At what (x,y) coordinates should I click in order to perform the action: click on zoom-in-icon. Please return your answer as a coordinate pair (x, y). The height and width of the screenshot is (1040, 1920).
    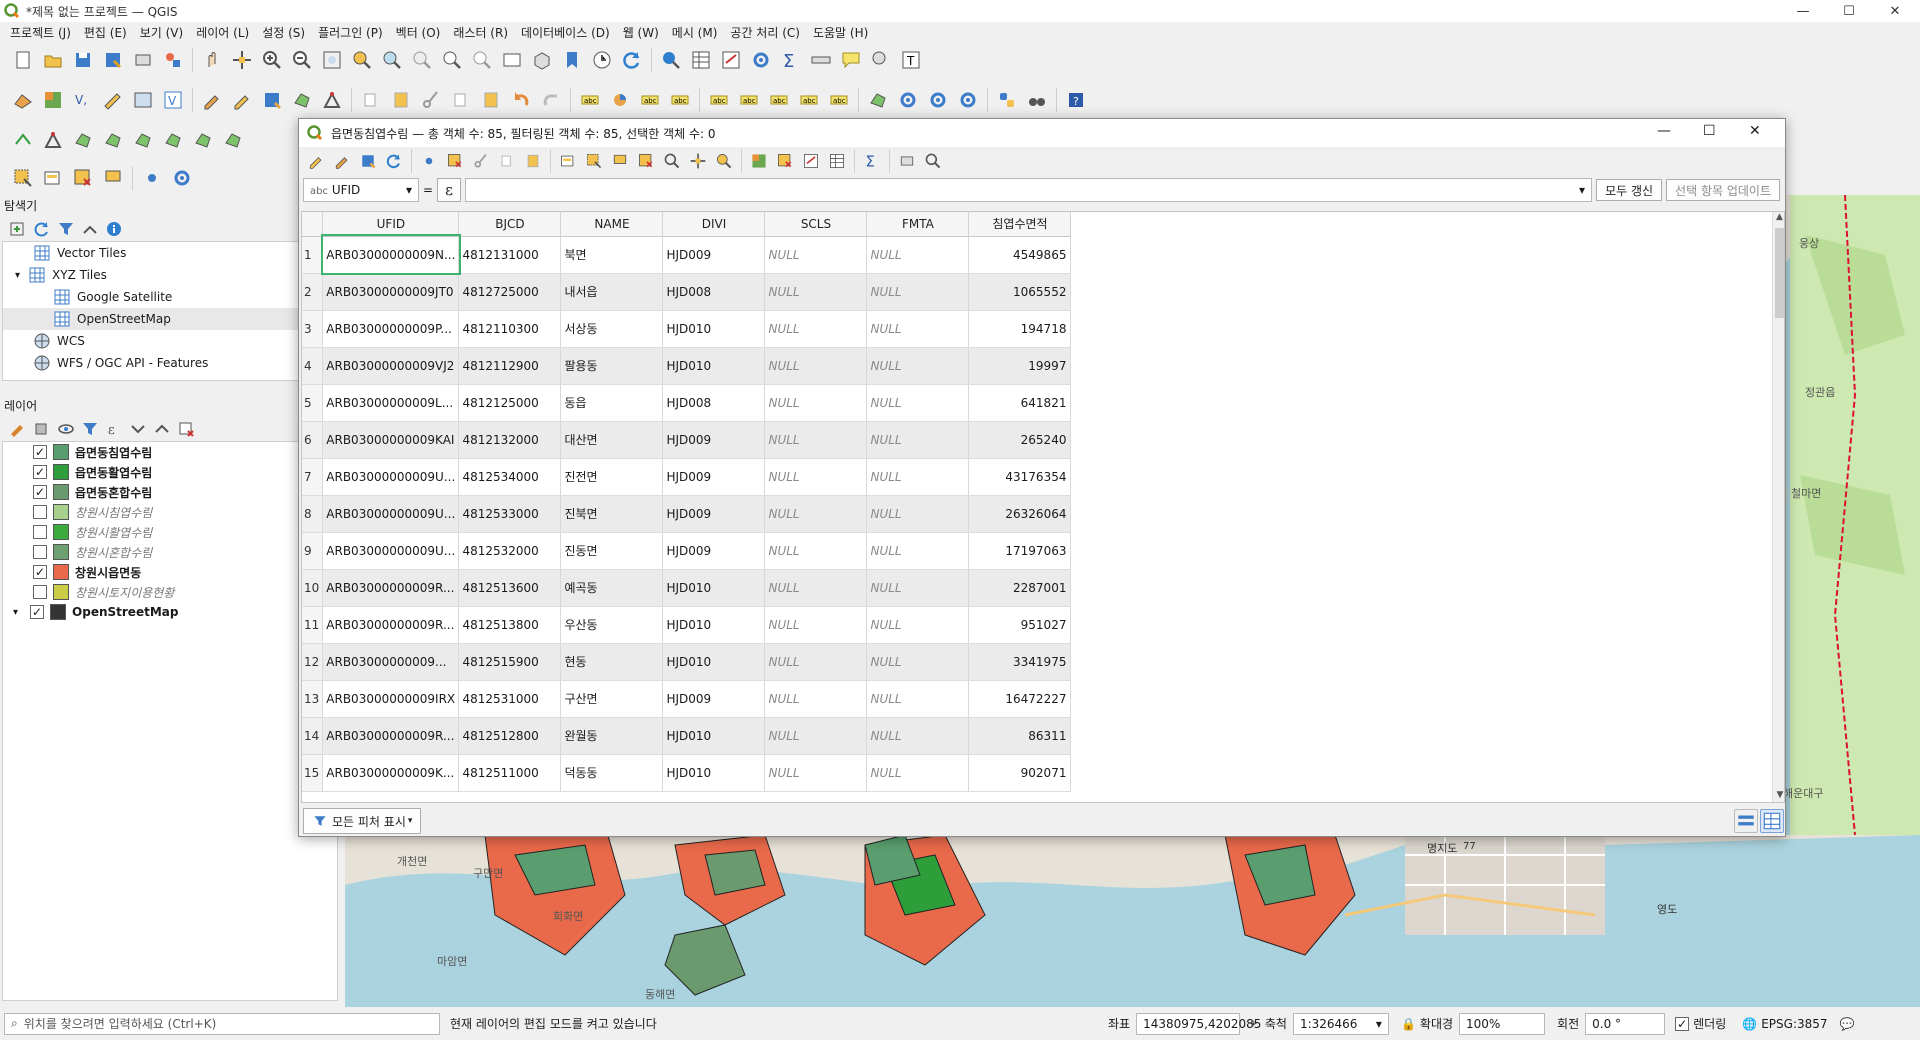
    Looking at the image, I should click on (272, 60).